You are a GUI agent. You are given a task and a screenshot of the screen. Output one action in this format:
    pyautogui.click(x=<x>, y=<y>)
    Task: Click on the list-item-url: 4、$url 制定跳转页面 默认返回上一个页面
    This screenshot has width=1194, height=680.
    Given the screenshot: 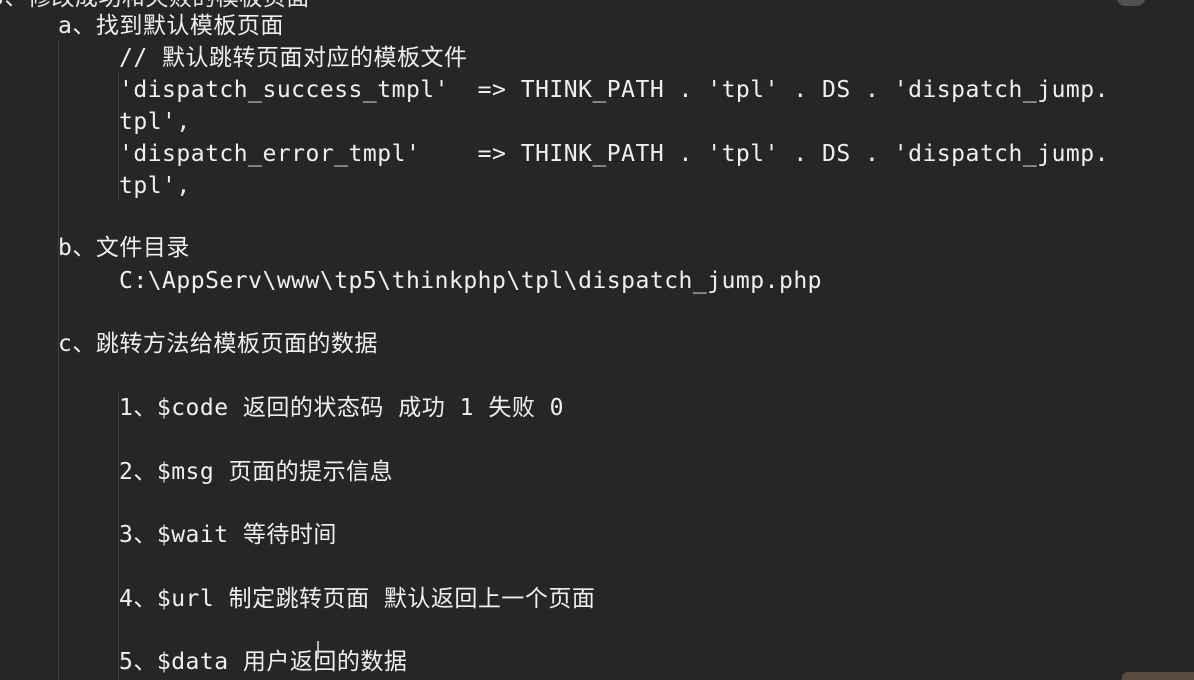 What is the action you would take?
    pyautogui.click(x=357, y=599)
    